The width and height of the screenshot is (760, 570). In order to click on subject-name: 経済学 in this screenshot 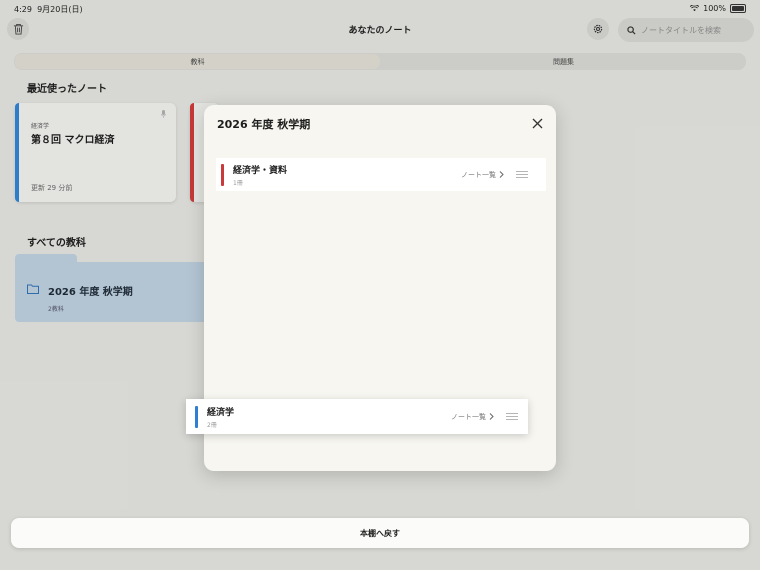, I will do `click(221, 412)`.